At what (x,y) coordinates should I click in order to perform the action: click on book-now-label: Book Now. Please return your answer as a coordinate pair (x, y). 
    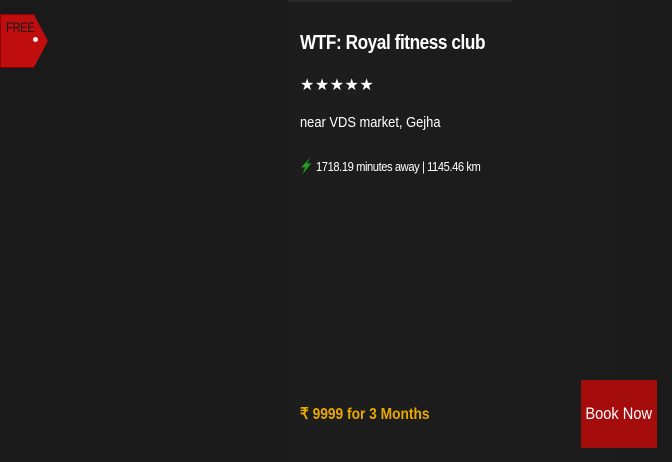
    Looking at the image, I should click on (619, 413).